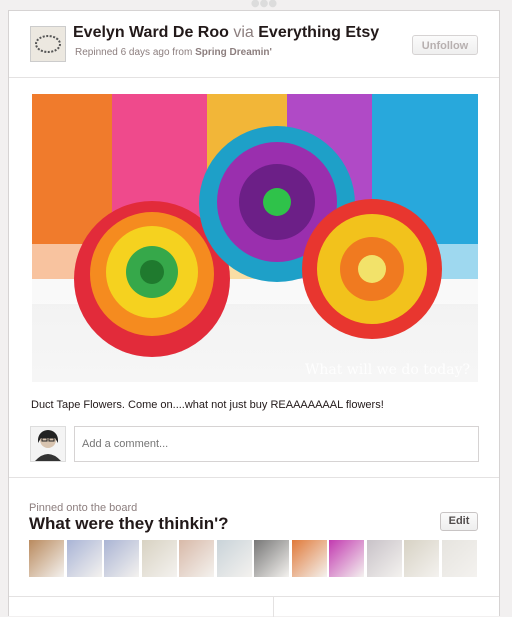  Describe the element at coordinates (83, 508) in the screenshot. I see `pinned-onto-label: Pinned onto the board` at that location.